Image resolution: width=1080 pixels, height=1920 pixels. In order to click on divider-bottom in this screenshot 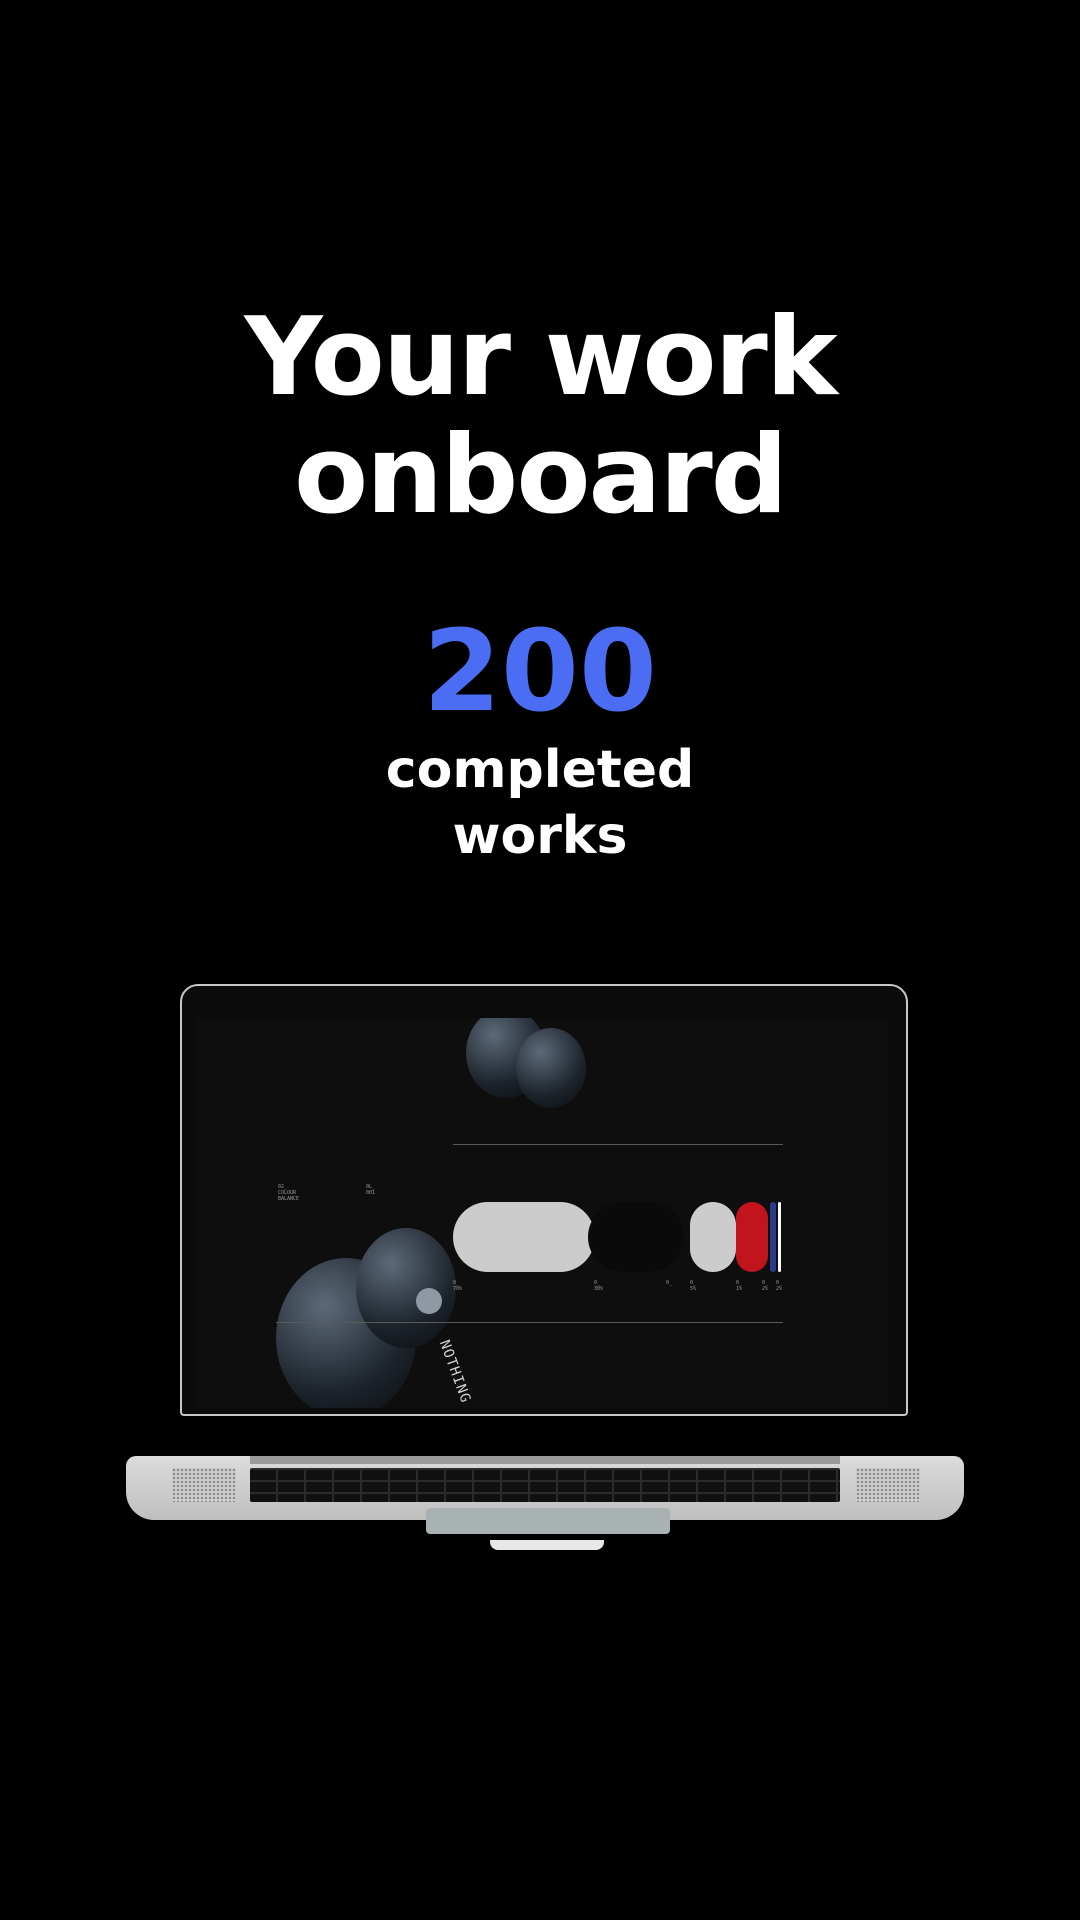, I will do `click(529, 1322)`.